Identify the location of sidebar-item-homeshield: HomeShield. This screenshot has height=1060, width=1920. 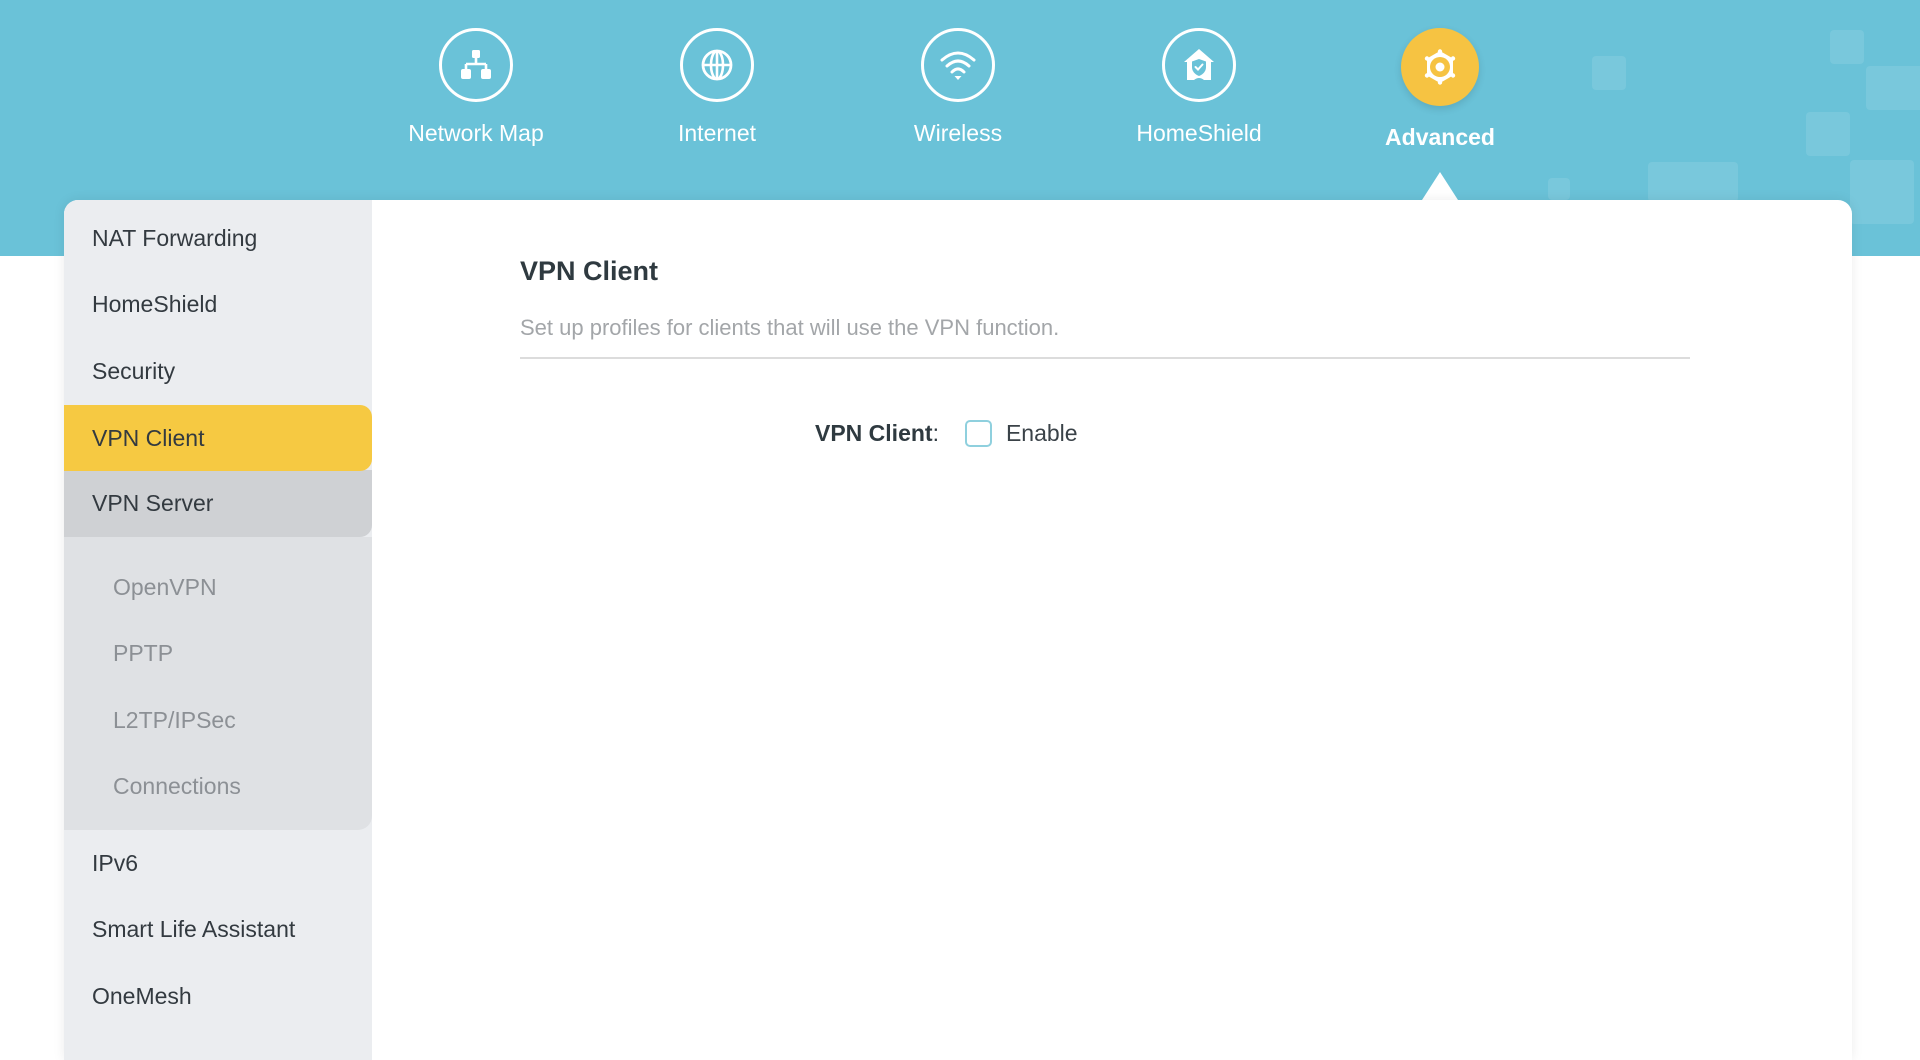
(218, 304).